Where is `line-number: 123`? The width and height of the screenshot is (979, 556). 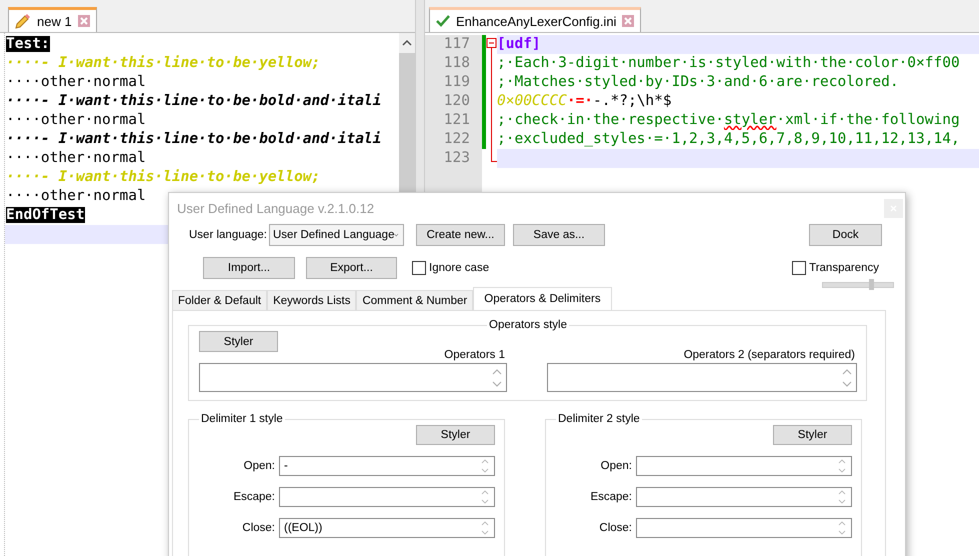
line-number: 123 is located at coordinates (453, 158).